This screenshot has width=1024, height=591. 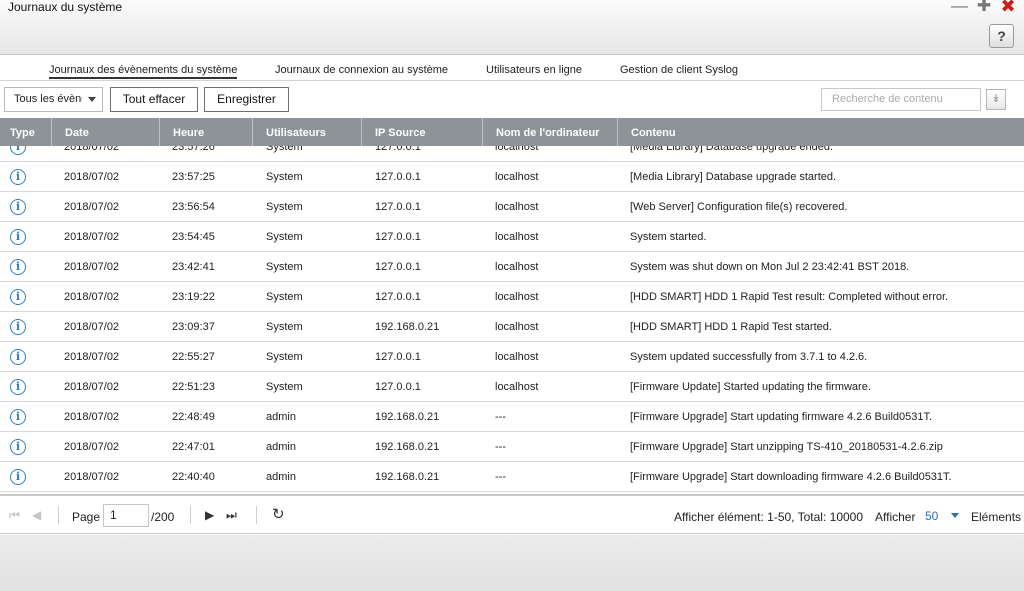 What do you see at coordinates (901, 99) in the screenshot?
I see `search-input: Recherche de contenu` at bounding box center [901, 99].